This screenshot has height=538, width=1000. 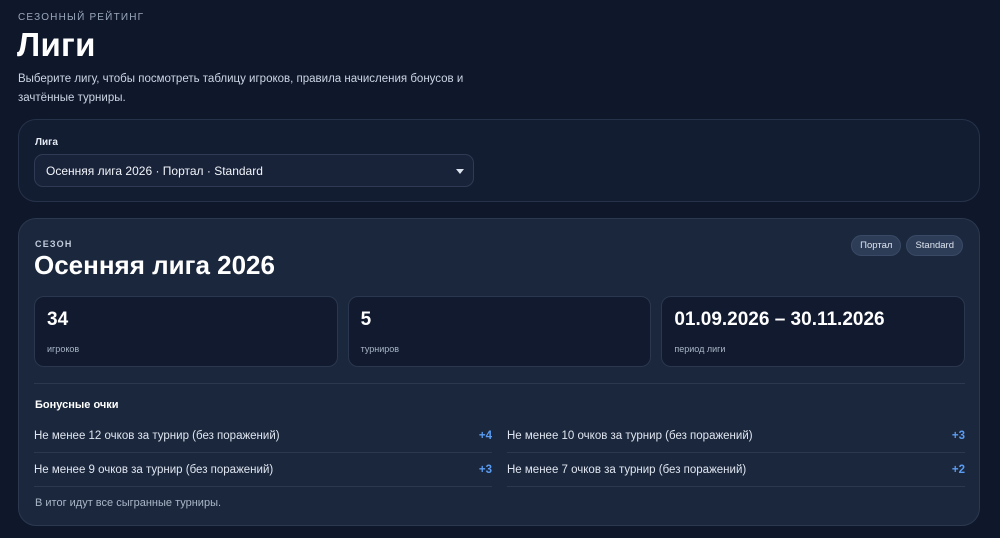 I want to click on bonus-points: +2, so click(x=958, y=469).